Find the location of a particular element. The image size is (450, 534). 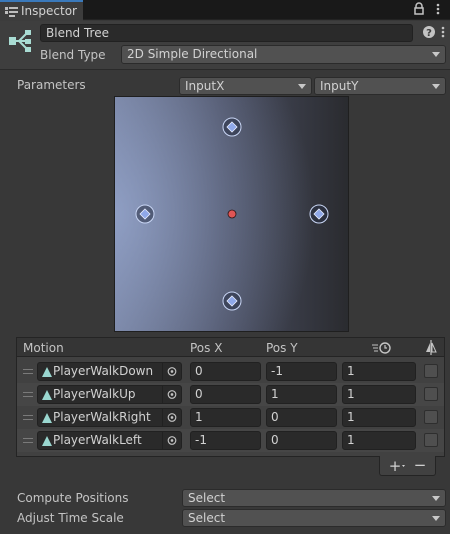

motion-row: PlayerWalkDown 0 -1 1 is located at coordinates (230, 371).